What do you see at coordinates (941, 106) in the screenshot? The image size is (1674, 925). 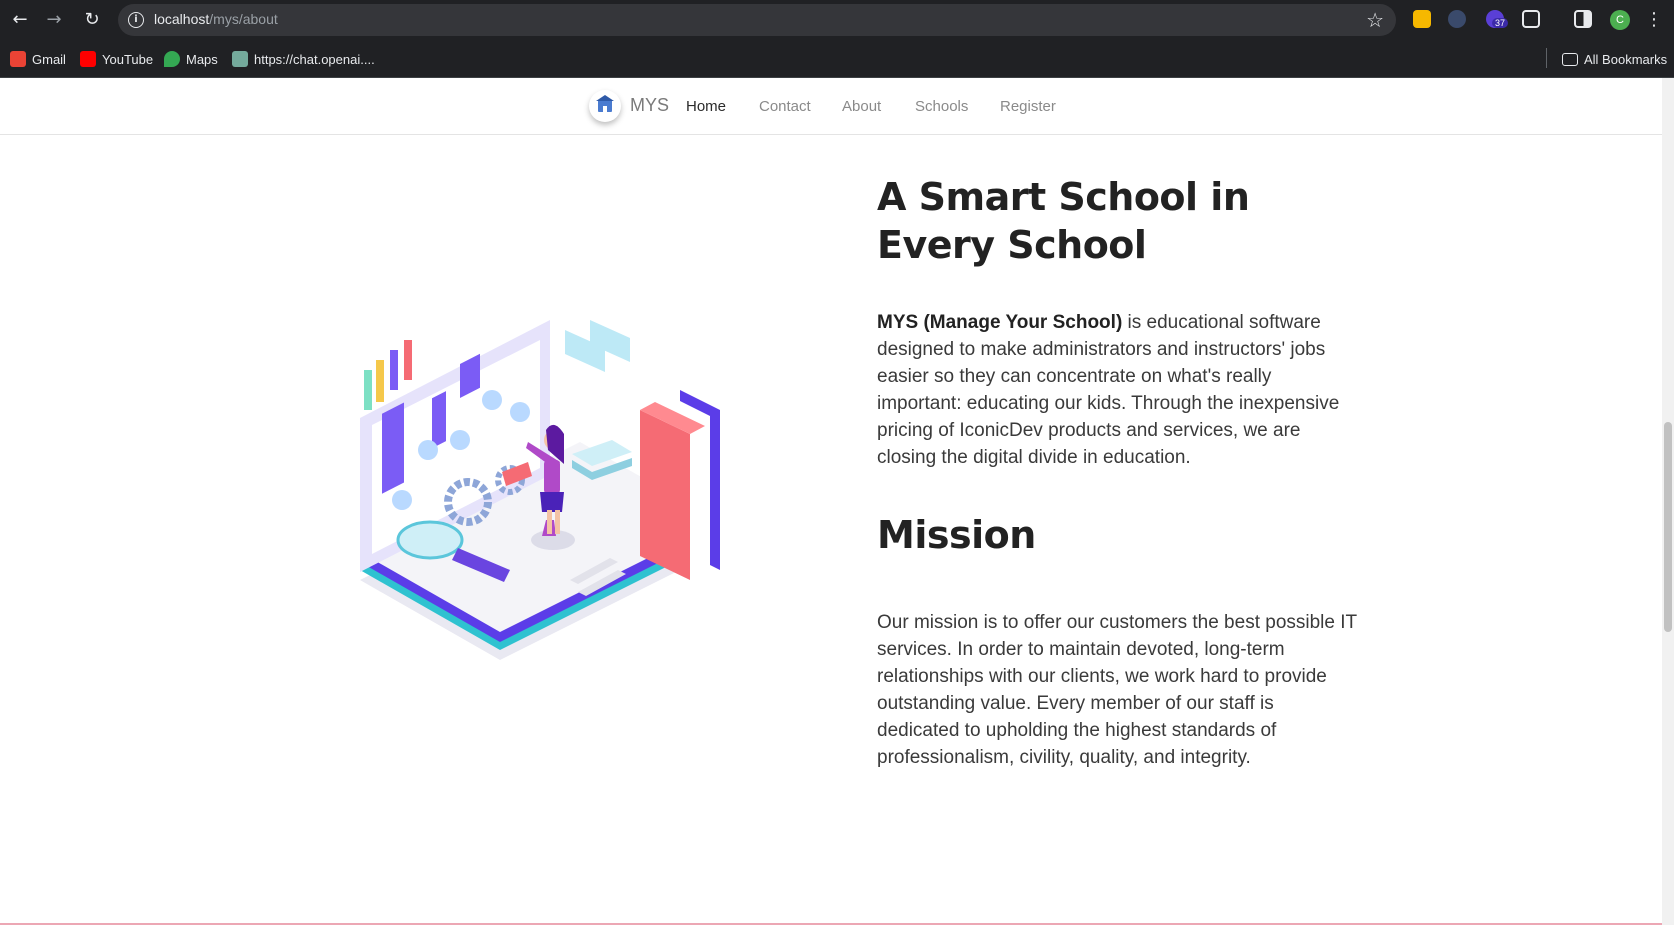 I see `nav-schools: Schools` at bounding box center [941, 106].